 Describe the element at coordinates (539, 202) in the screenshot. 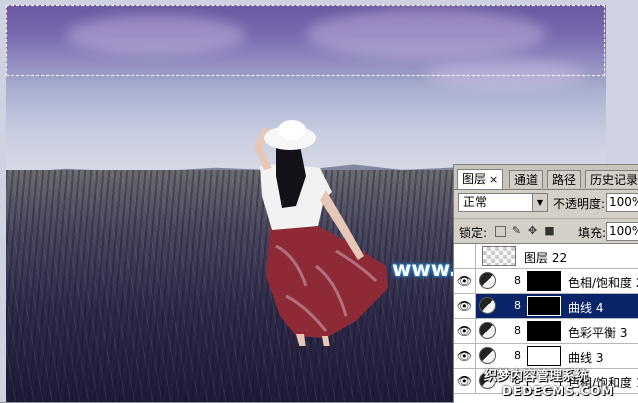

I see `chevron-down-icon: ▼` at that location.